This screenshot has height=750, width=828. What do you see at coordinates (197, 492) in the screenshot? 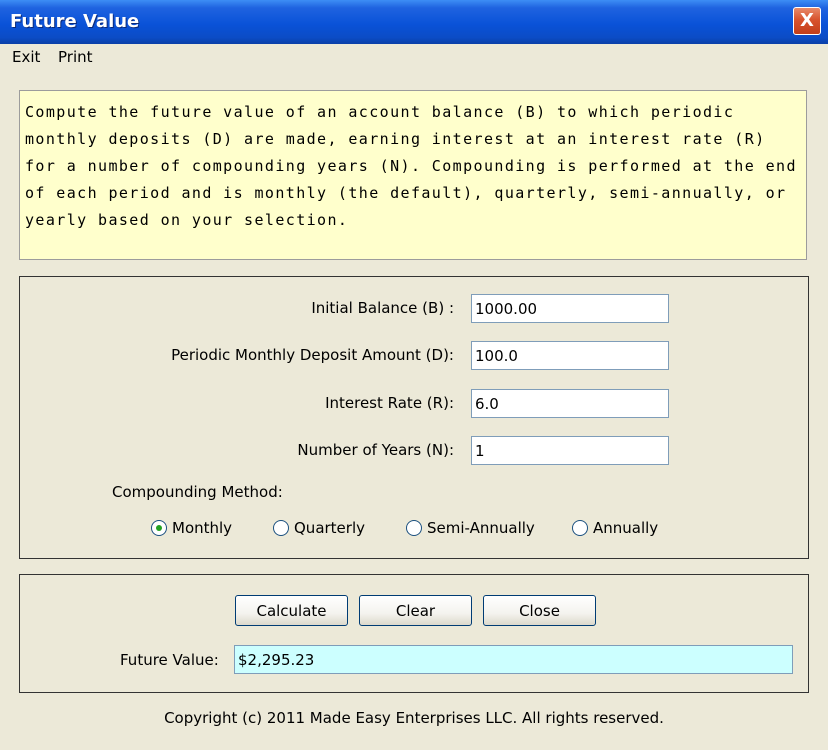
I see `compounding-method-label: Compounding Method:` at bounding box center [197, 492].